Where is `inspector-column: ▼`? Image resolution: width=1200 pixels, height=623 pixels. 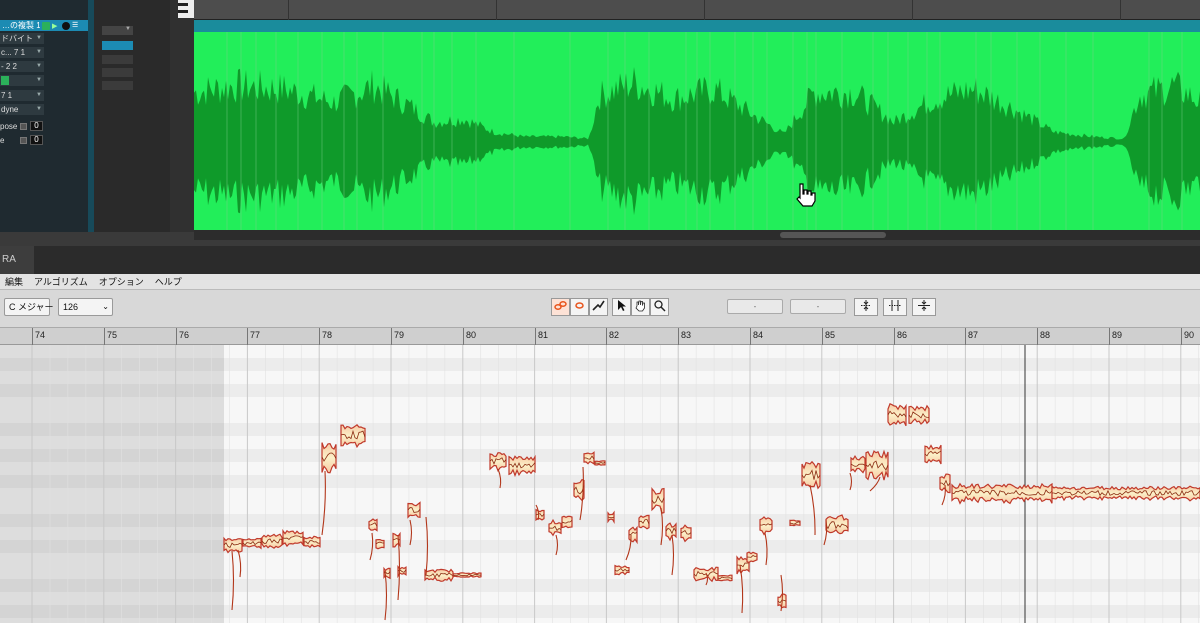 inspector-column: ▼ is located at coordinates (132, 116).